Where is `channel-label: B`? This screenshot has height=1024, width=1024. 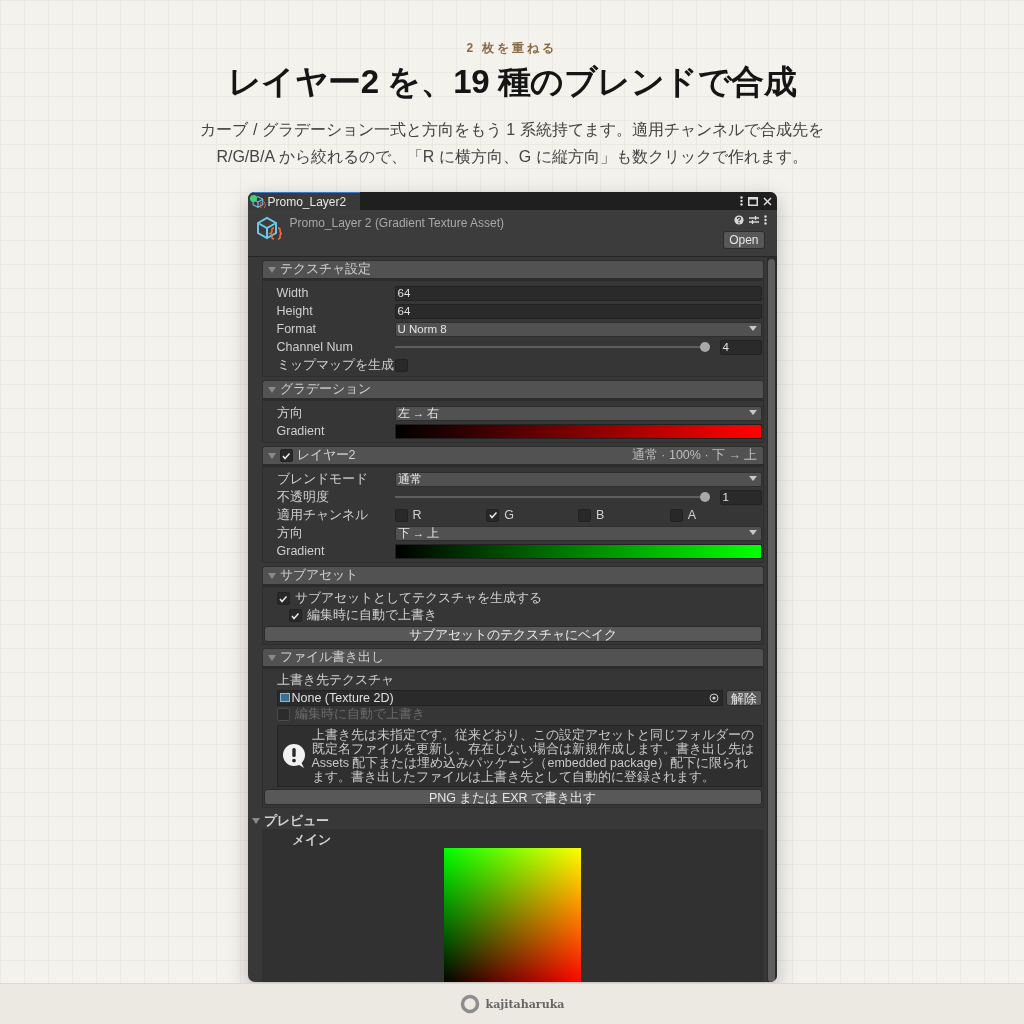
channel-label: B is located at coordinates (600, 515).